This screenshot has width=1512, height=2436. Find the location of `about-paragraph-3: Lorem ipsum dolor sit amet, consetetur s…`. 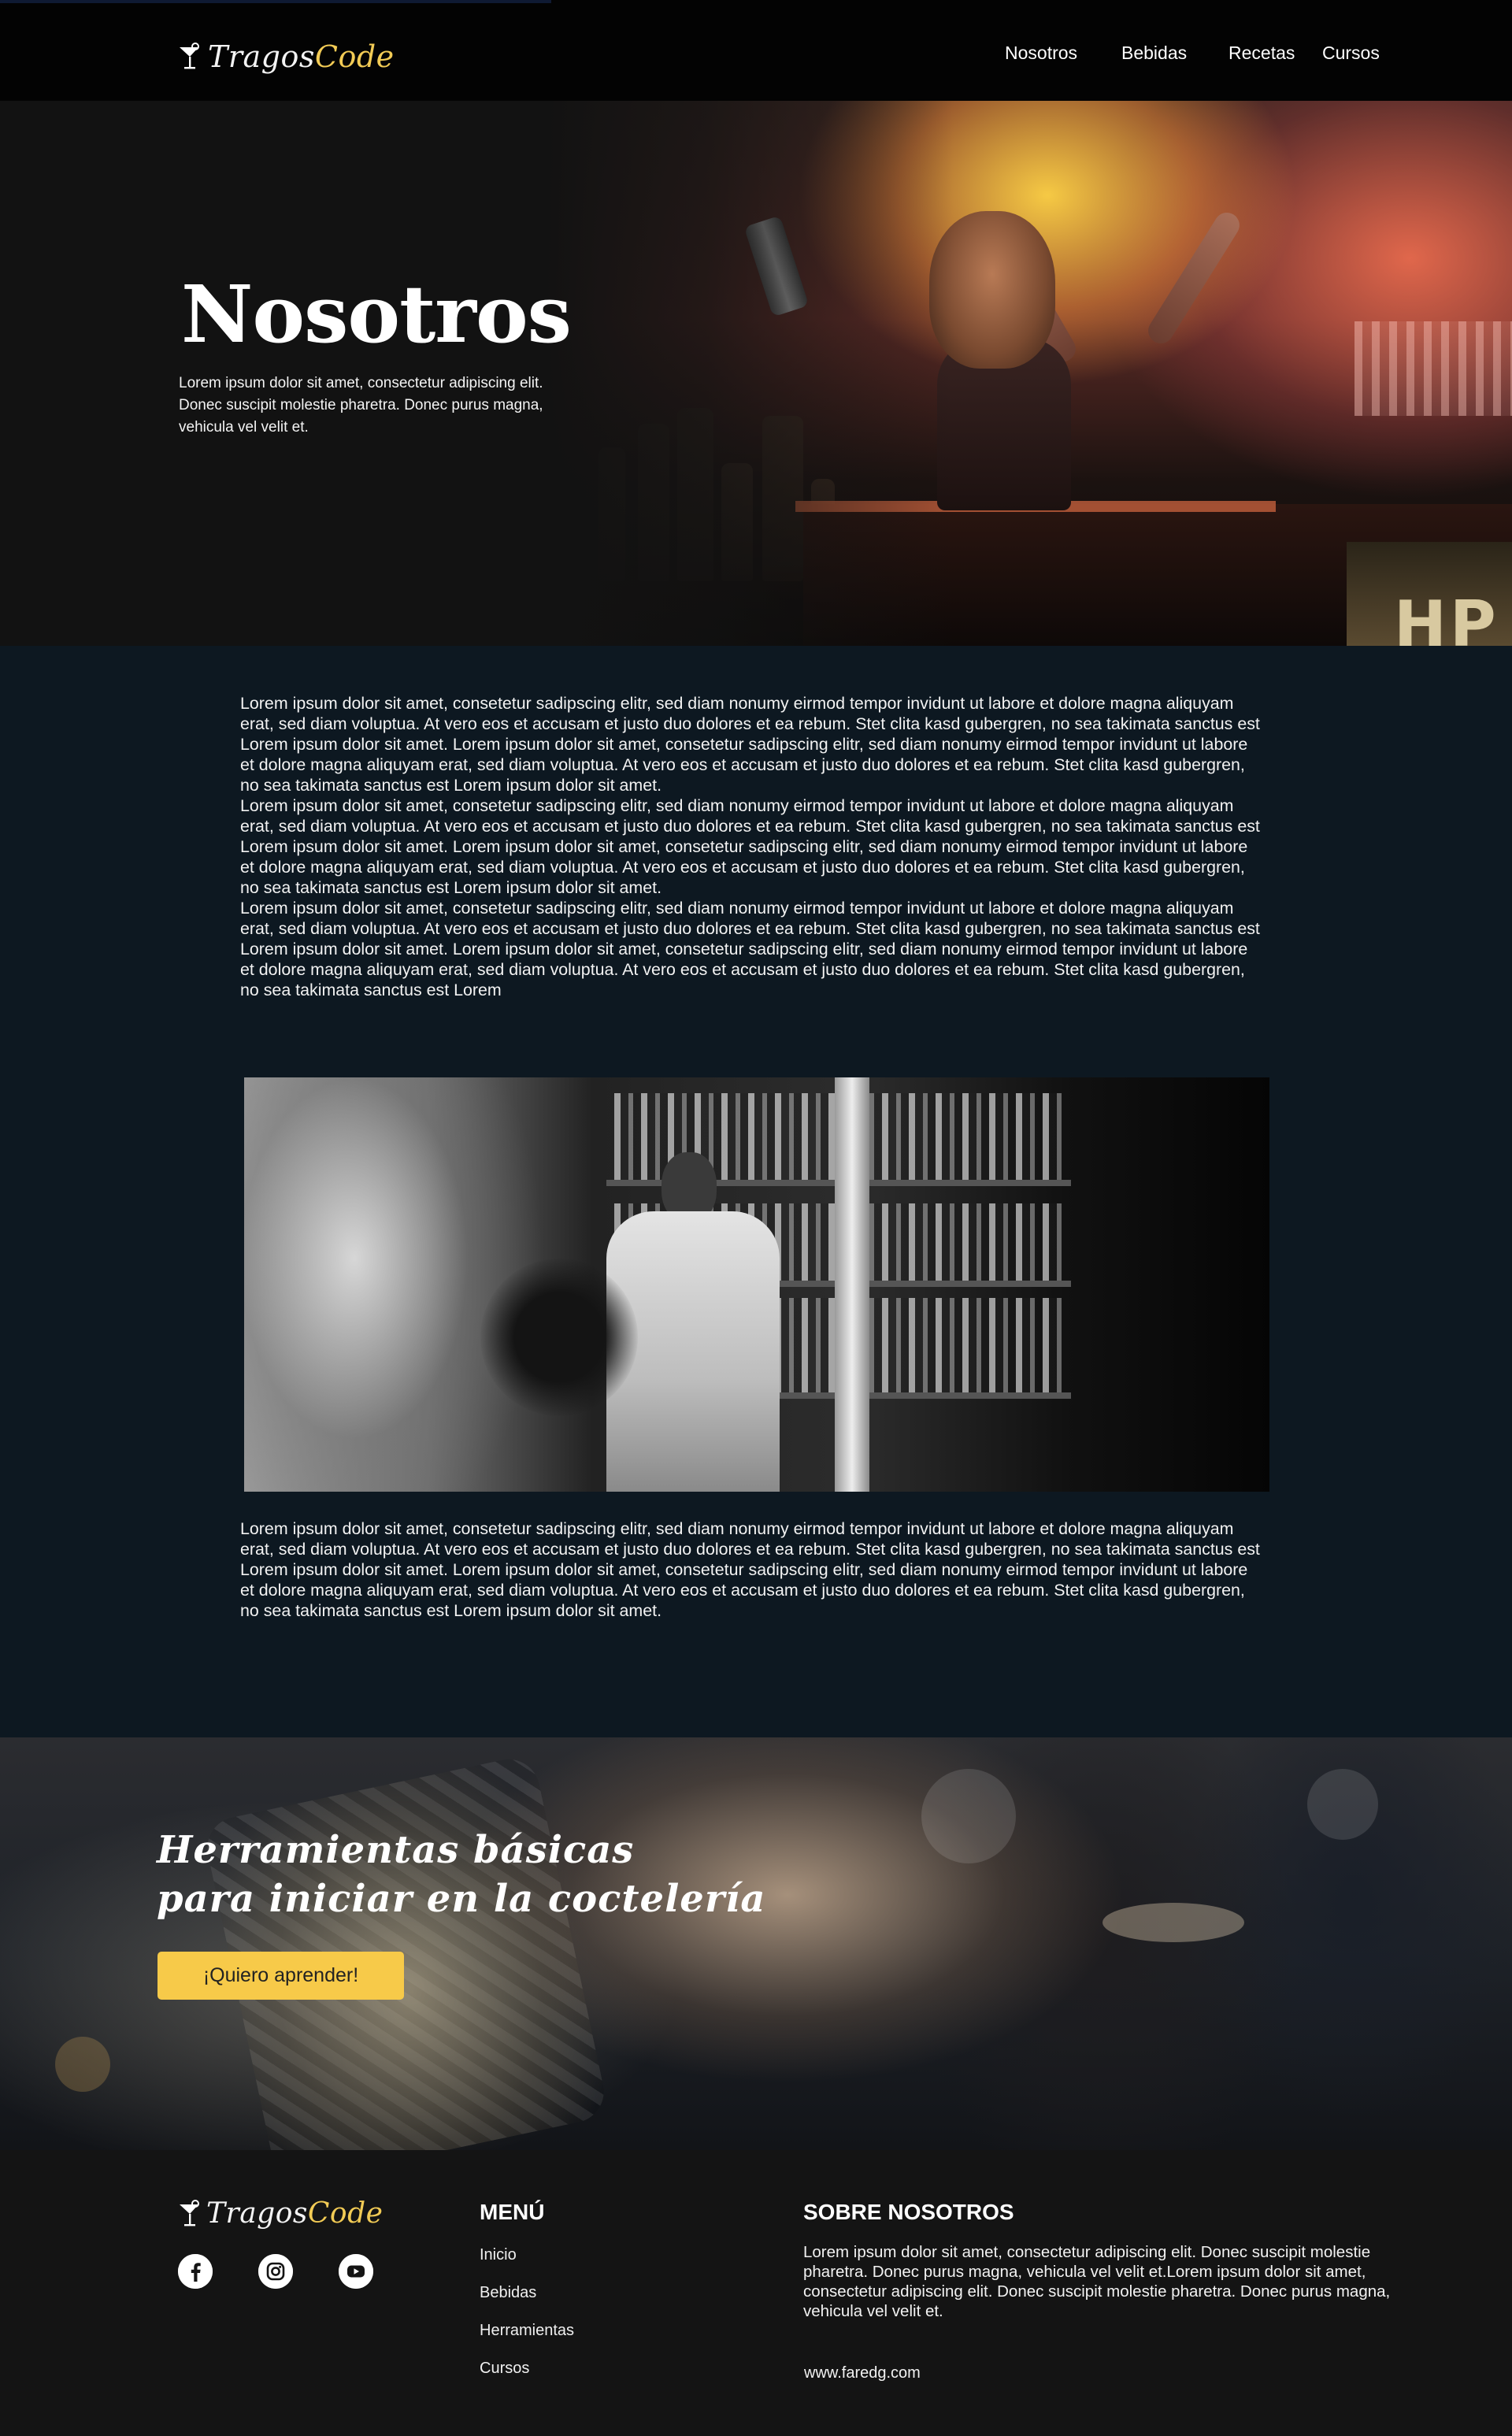

about-paragraph-3: Lorem ipsum dolor sit amet, consetetur s… is located at coordinates (750, 949).